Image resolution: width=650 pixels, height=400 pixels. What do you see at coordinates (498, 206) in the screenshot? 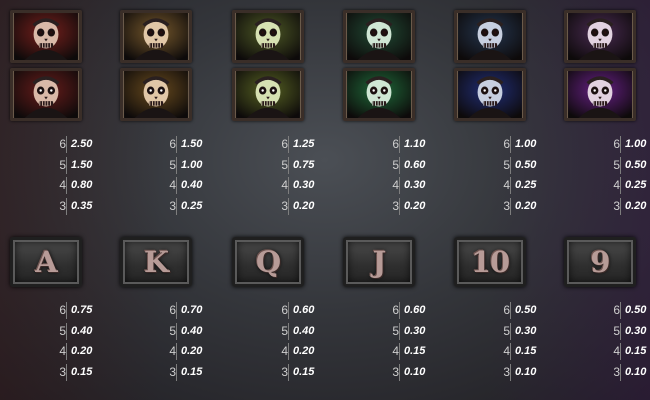
I see `paytable-row: 3 0.20` at bounding box center [498, 206].